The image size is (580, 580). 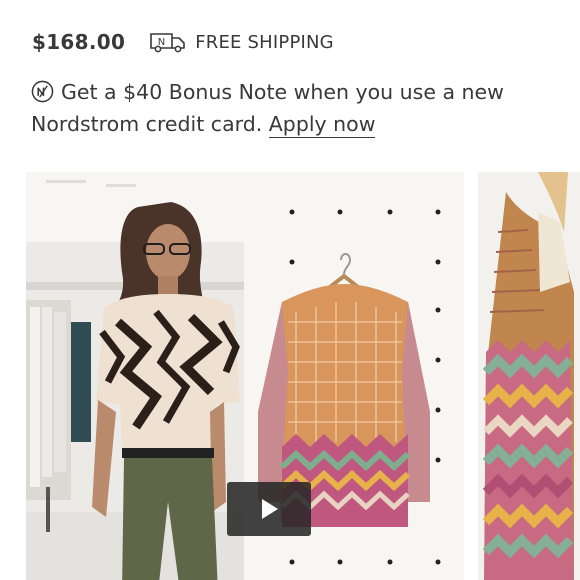 What do you see at coordinates (168, 43) in the screenshot?
I see `truck-icon: N` at bounding box center [168, 43].